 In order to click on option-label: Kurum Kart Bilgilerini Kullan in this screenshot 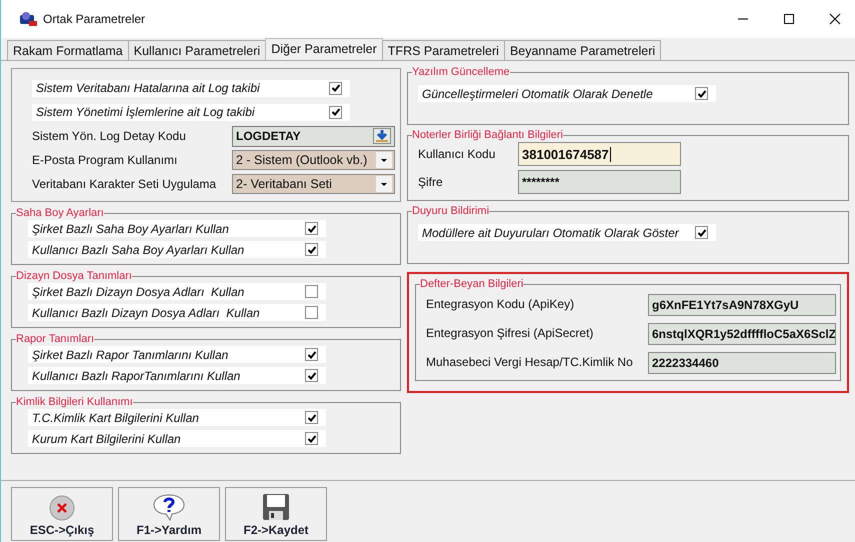, I will do `click(106, 439)`.